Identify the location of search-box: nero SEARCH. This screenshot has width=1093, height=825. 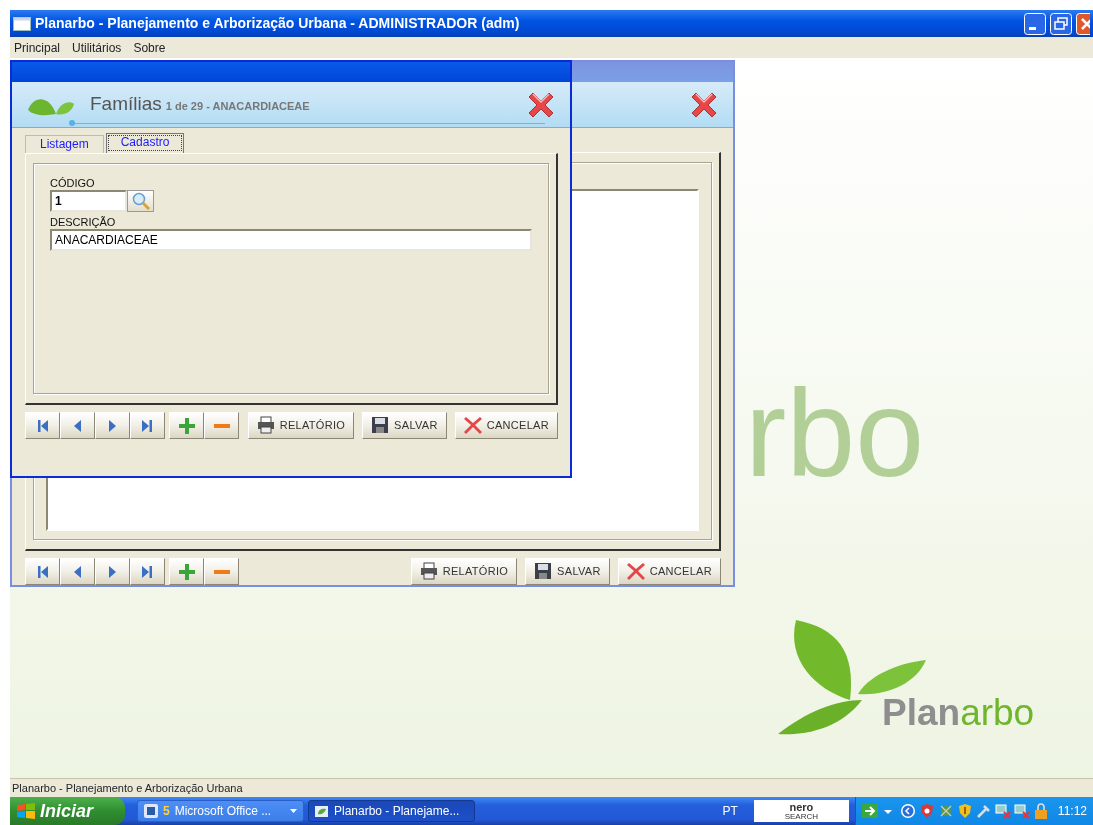
(801, 811).